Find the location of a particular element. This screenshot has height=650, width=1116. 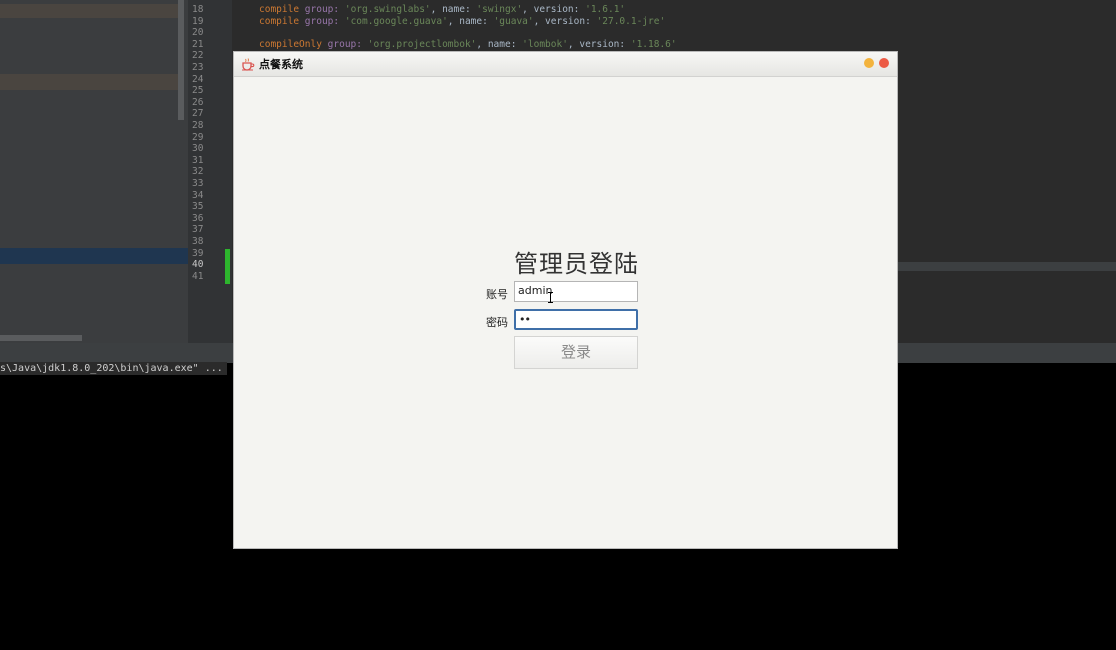

line-number: 20 is located at coordinates (198, 33).